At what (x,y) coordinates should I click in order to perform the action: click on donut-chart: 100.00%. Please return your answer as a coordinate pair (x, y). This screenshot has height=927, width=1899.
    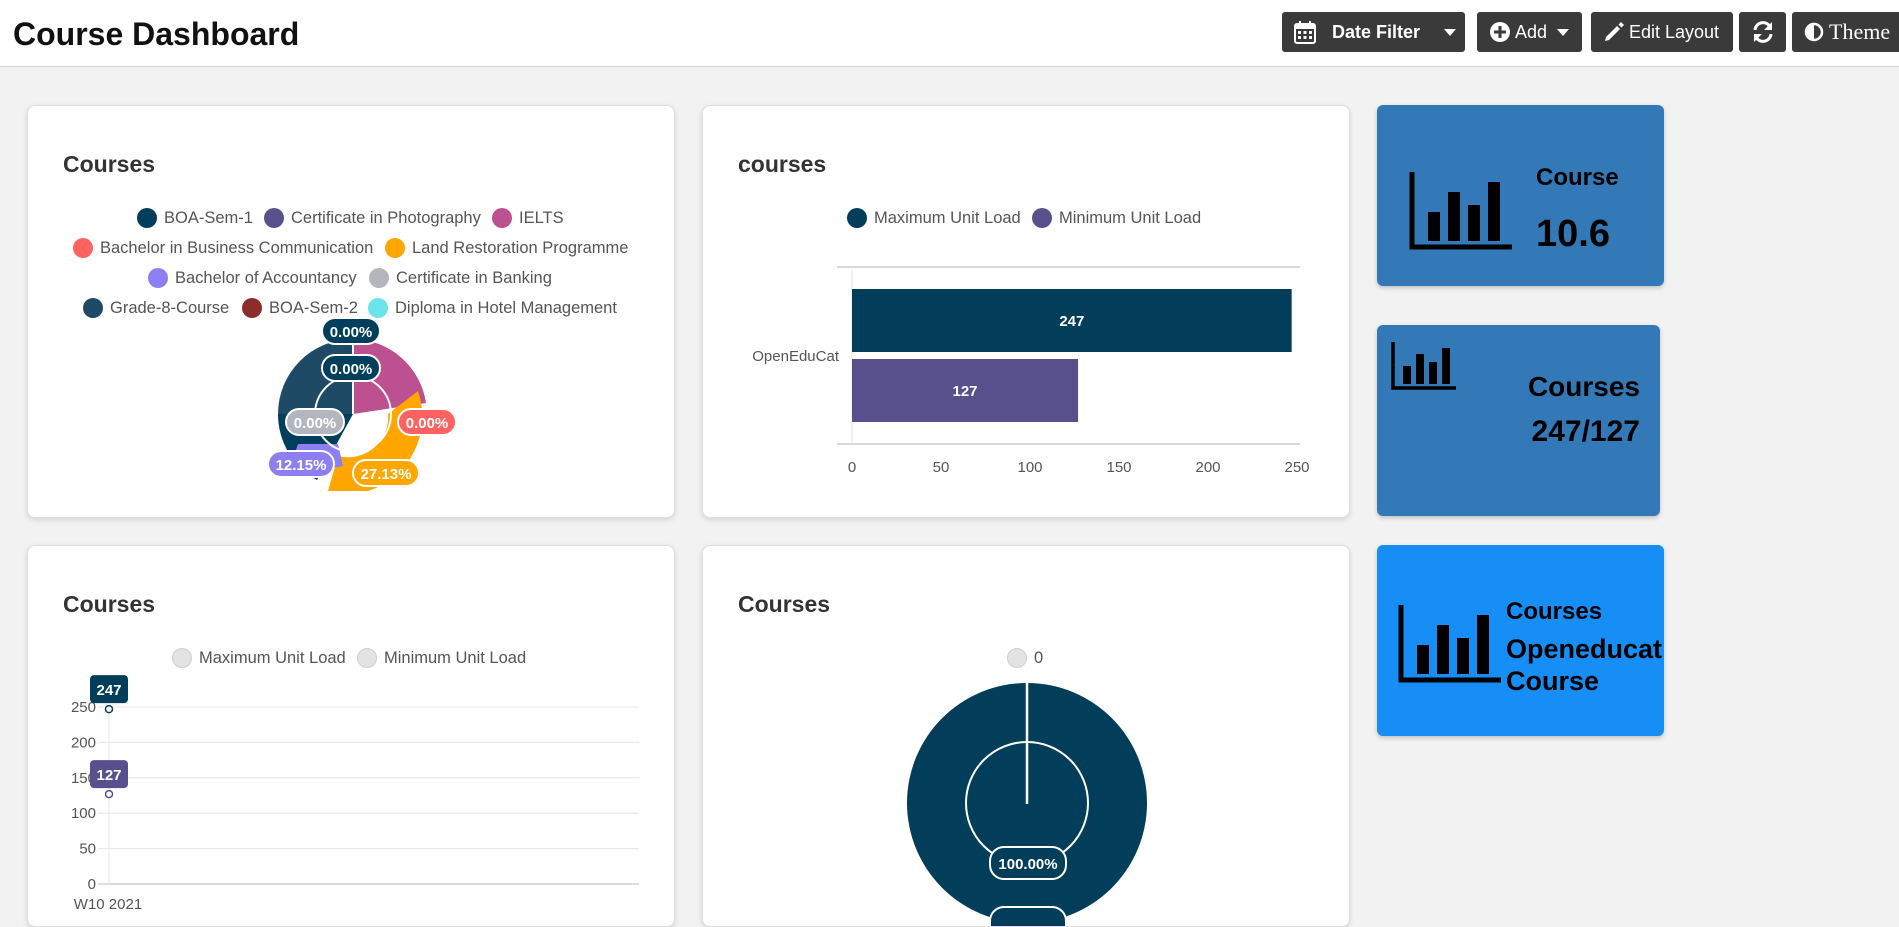
    Looking at the image, I should click on (1027, 804).